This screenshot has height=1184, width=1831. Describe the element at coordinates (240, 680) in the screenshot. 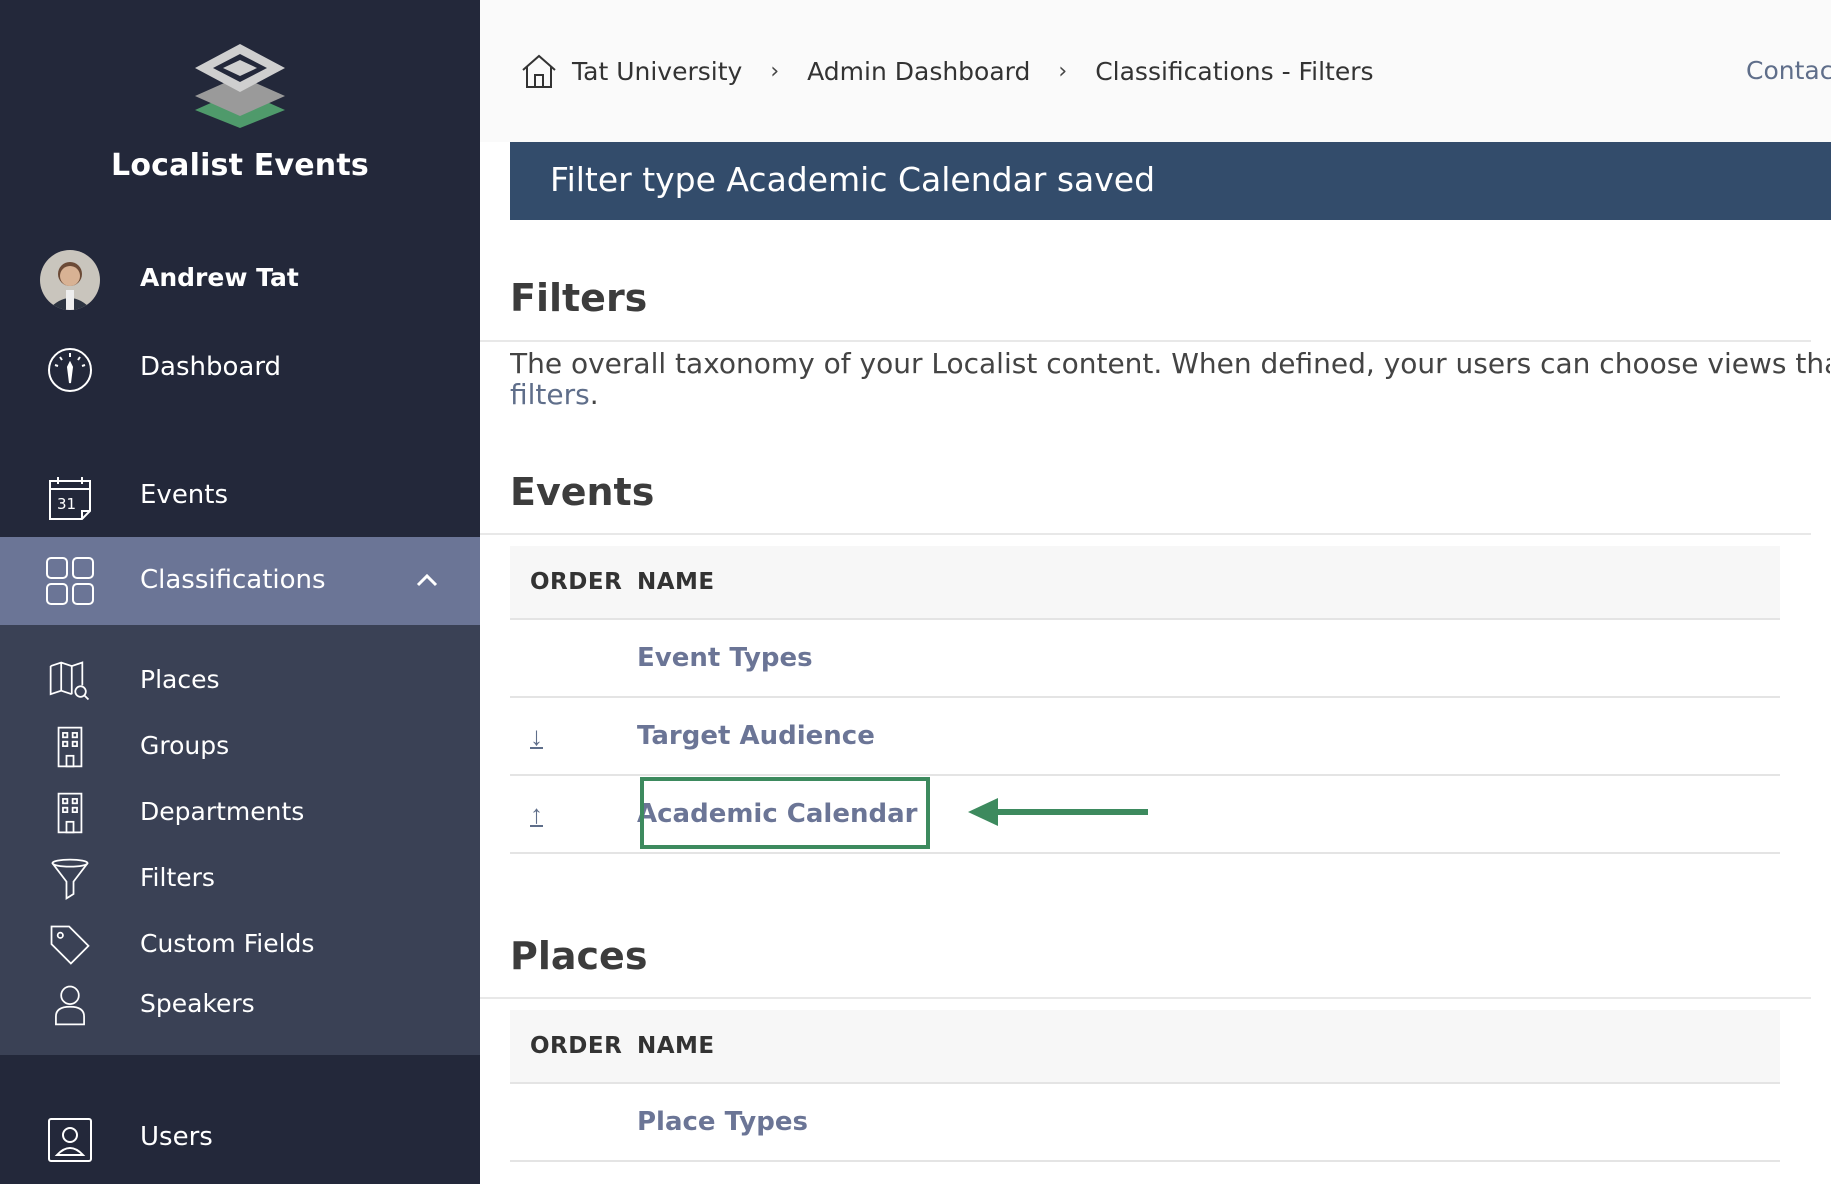

I see `sidebar-item-places: Places` at that location.